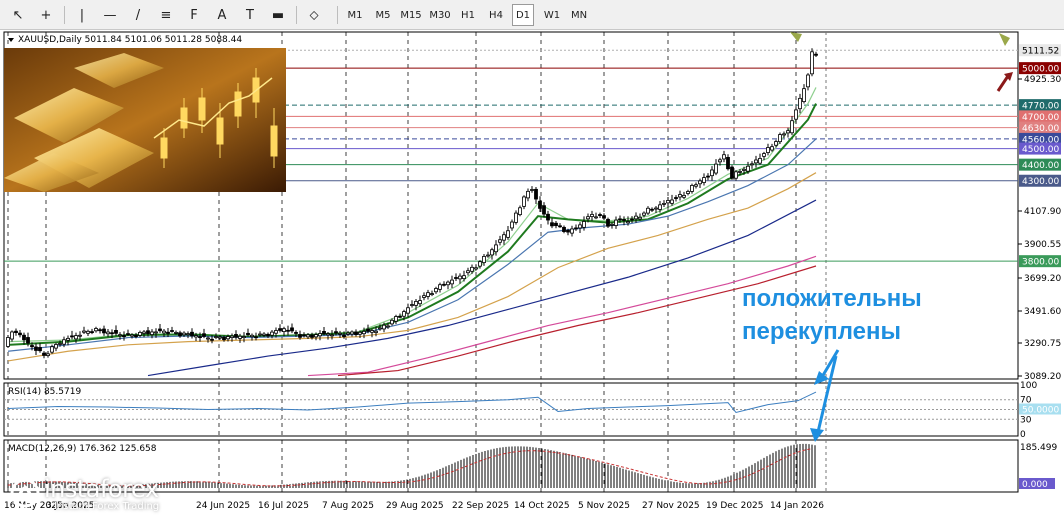 This screenshot has height=518, width=1064. What do you see at coordinates (735, 506) in the screenshot?
I see `x-tick-label: 19 Dec 2025` at bounding box center [735, 506].